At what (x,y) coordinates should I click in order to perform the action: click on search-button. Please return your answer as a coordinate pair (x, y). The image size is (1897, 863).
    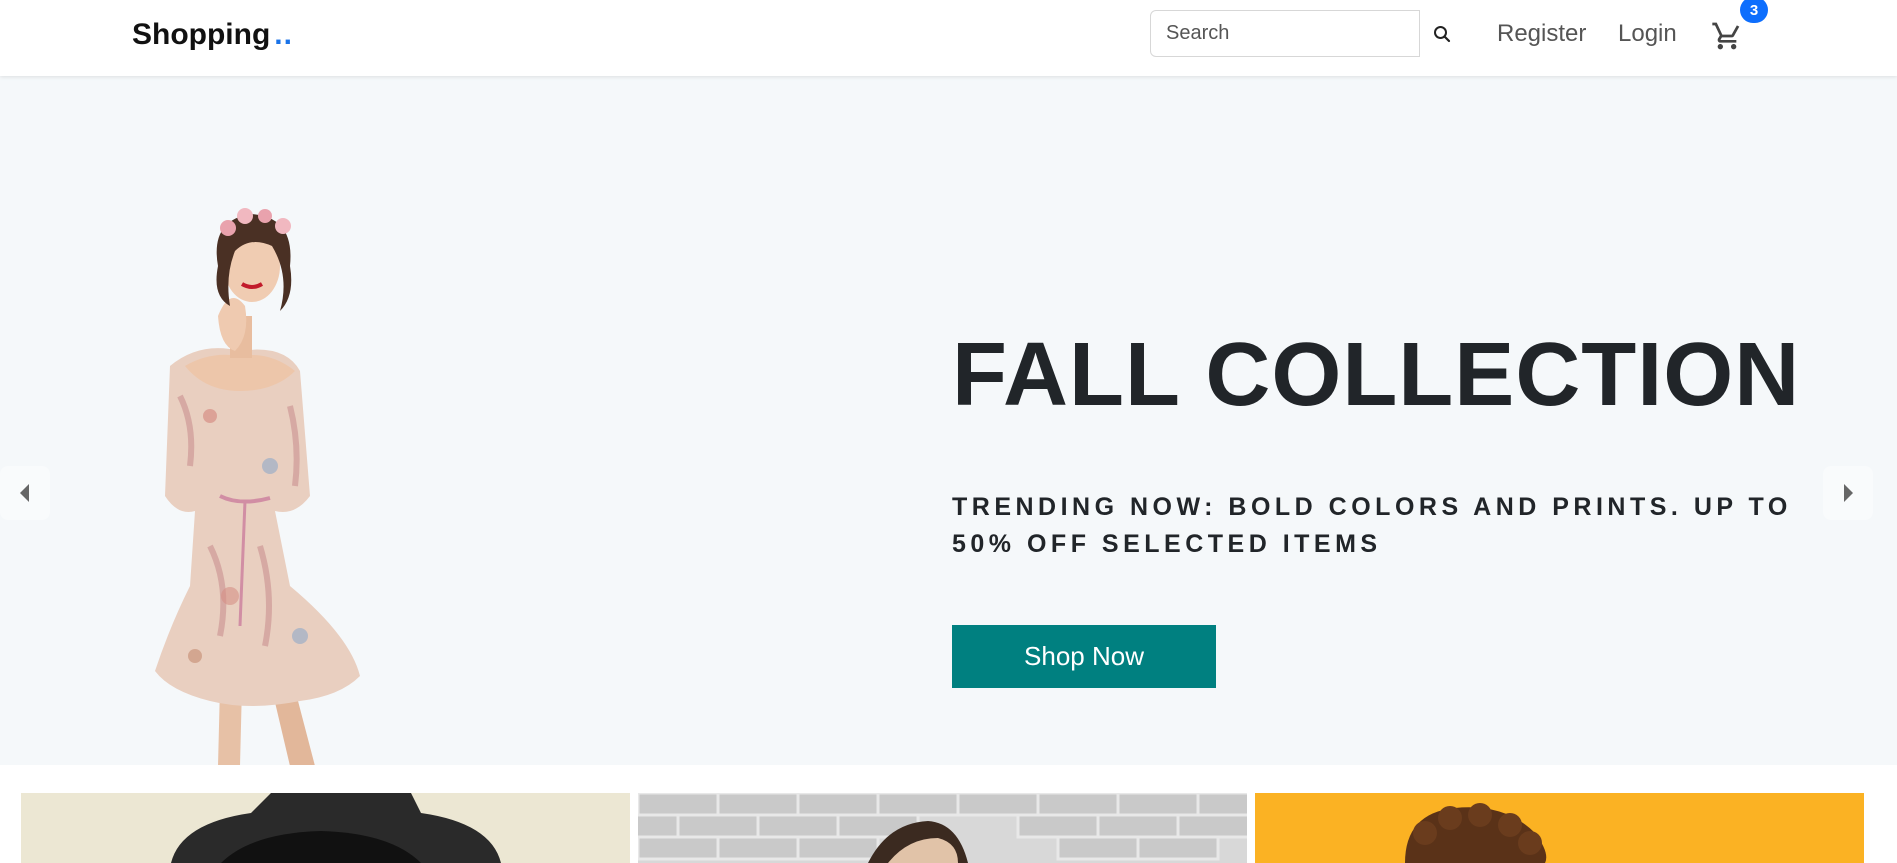
    Looking at the image, I should click on (1442, 33).